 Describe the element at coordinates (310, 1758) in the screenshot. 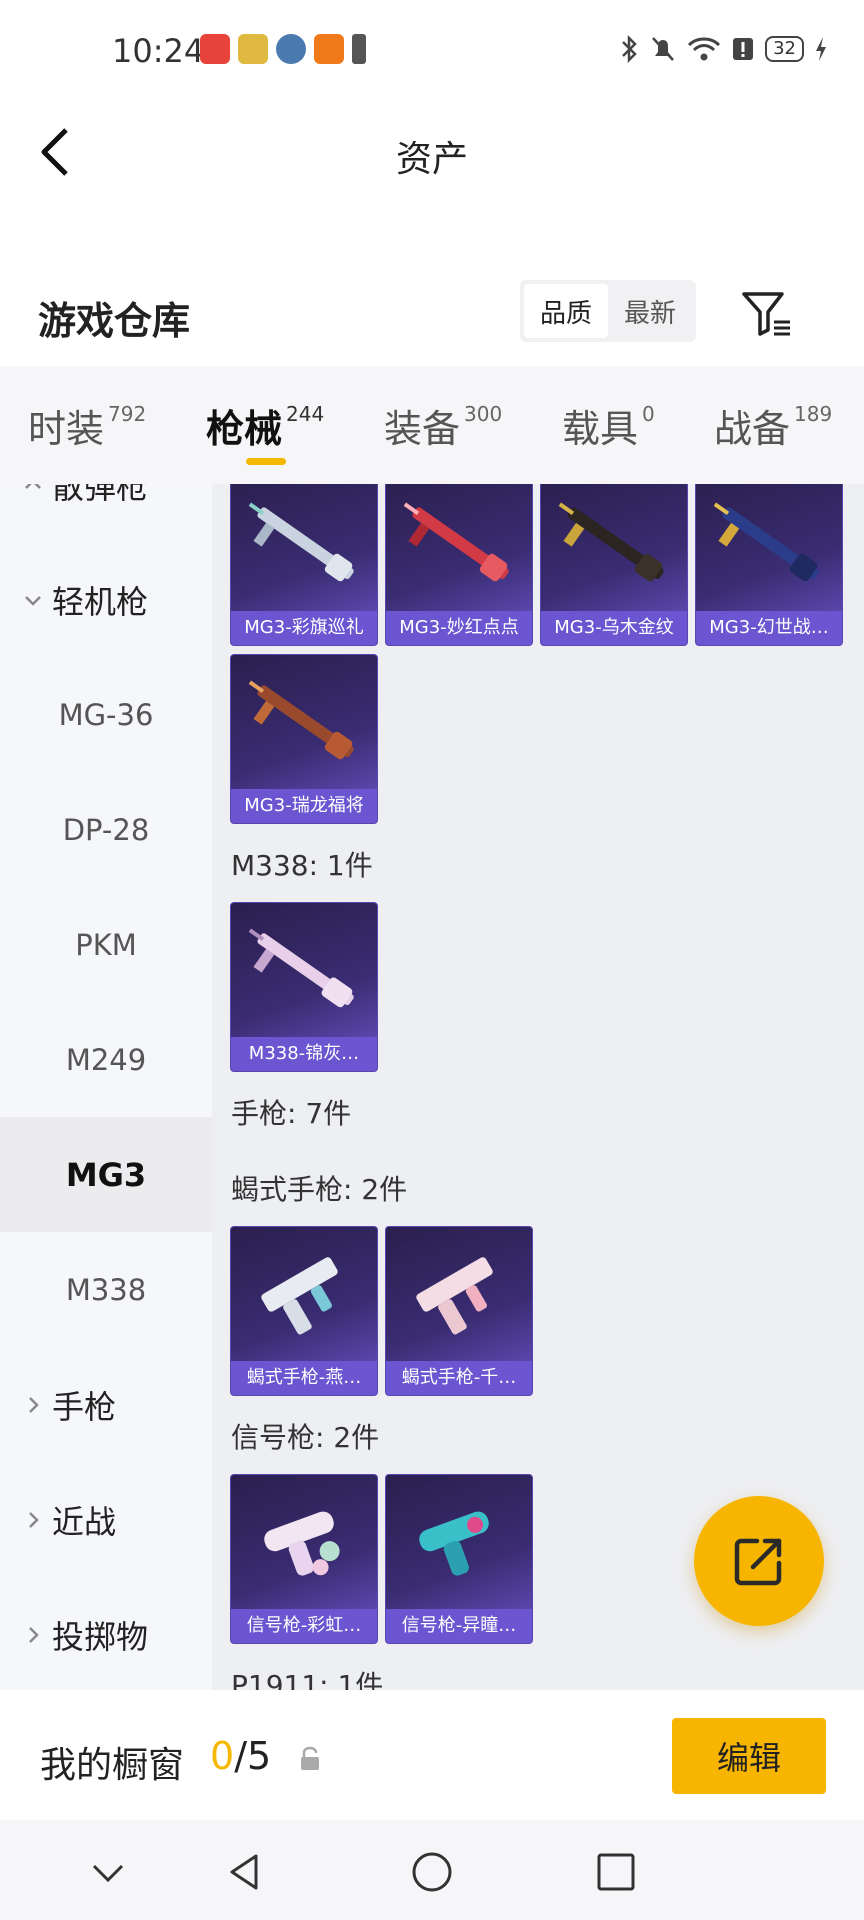

I see `lock-icon` at that location.